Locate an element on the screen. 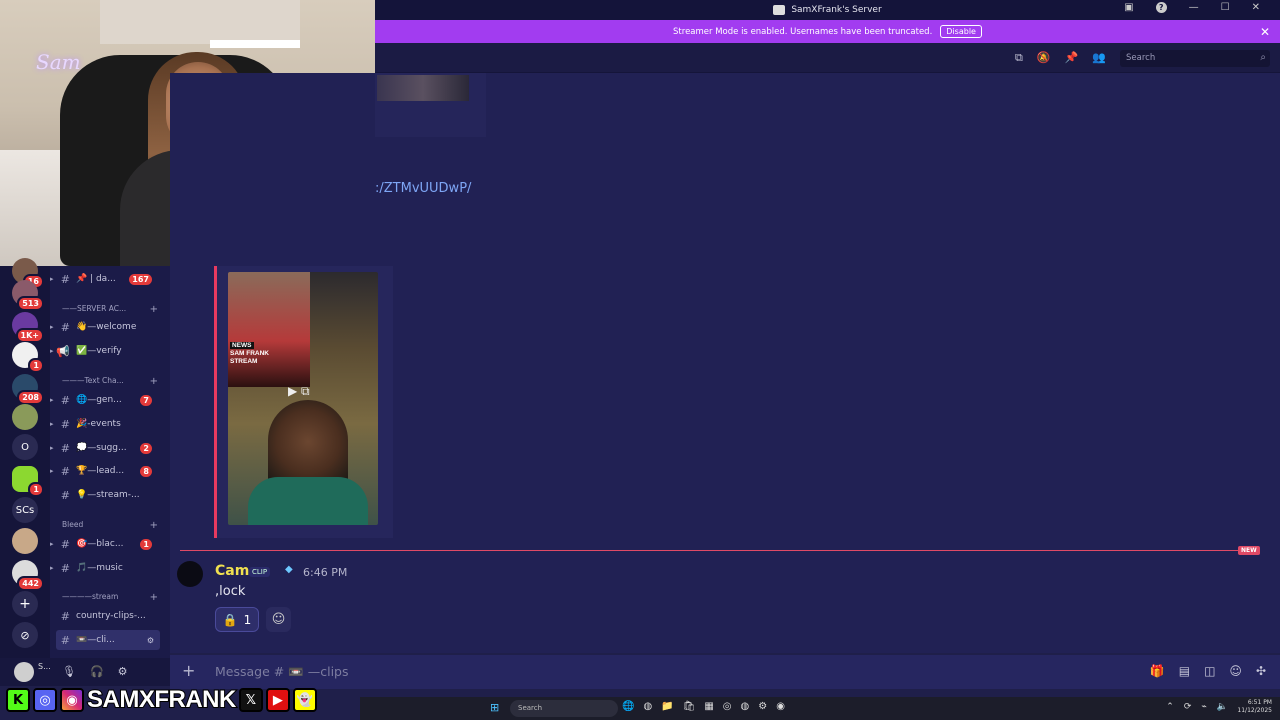 This screenshot has height=720, width=1280. edge-icon: 🌐 is located at coordinates (628, 706).